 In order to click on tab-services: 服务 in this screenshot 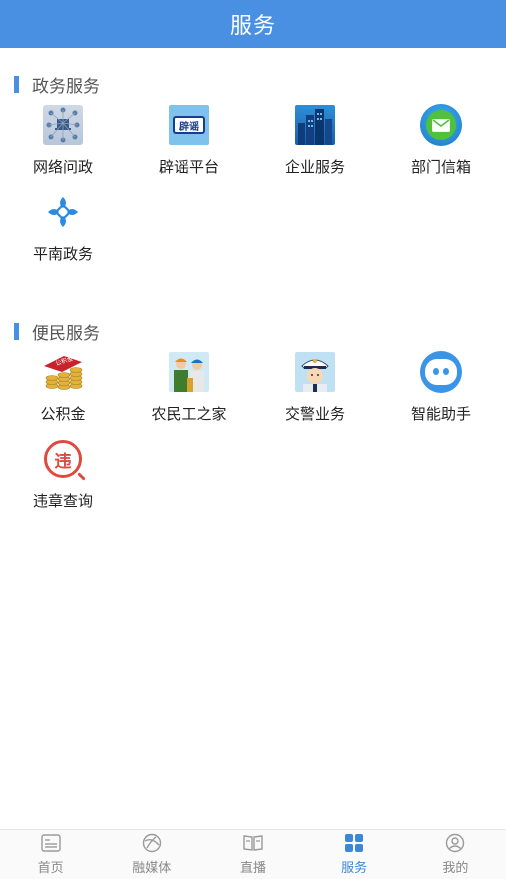, I will do `click(354, 854)`.